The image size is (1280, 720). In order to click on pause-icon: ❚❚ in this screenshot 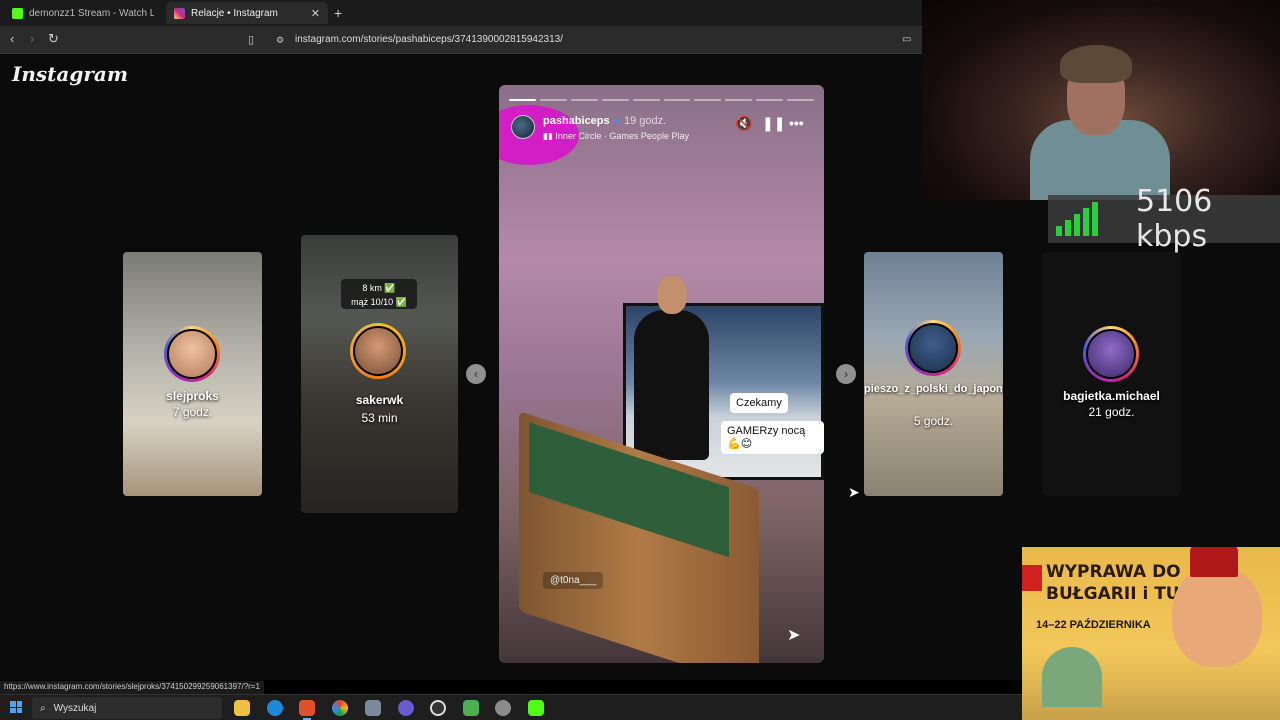, I will do `click(773, 123)`.